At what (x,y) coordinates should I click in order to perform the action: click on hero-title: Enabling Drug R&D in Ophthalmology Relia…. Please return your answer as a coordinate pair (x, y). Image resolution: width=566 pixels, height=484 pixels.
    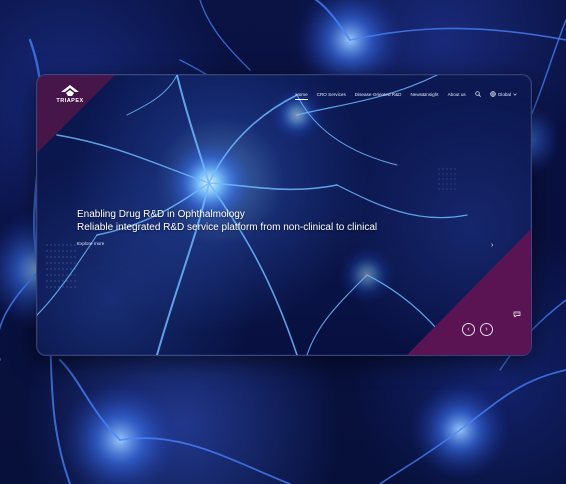
    Looking at the image, I should click on (227, 221).